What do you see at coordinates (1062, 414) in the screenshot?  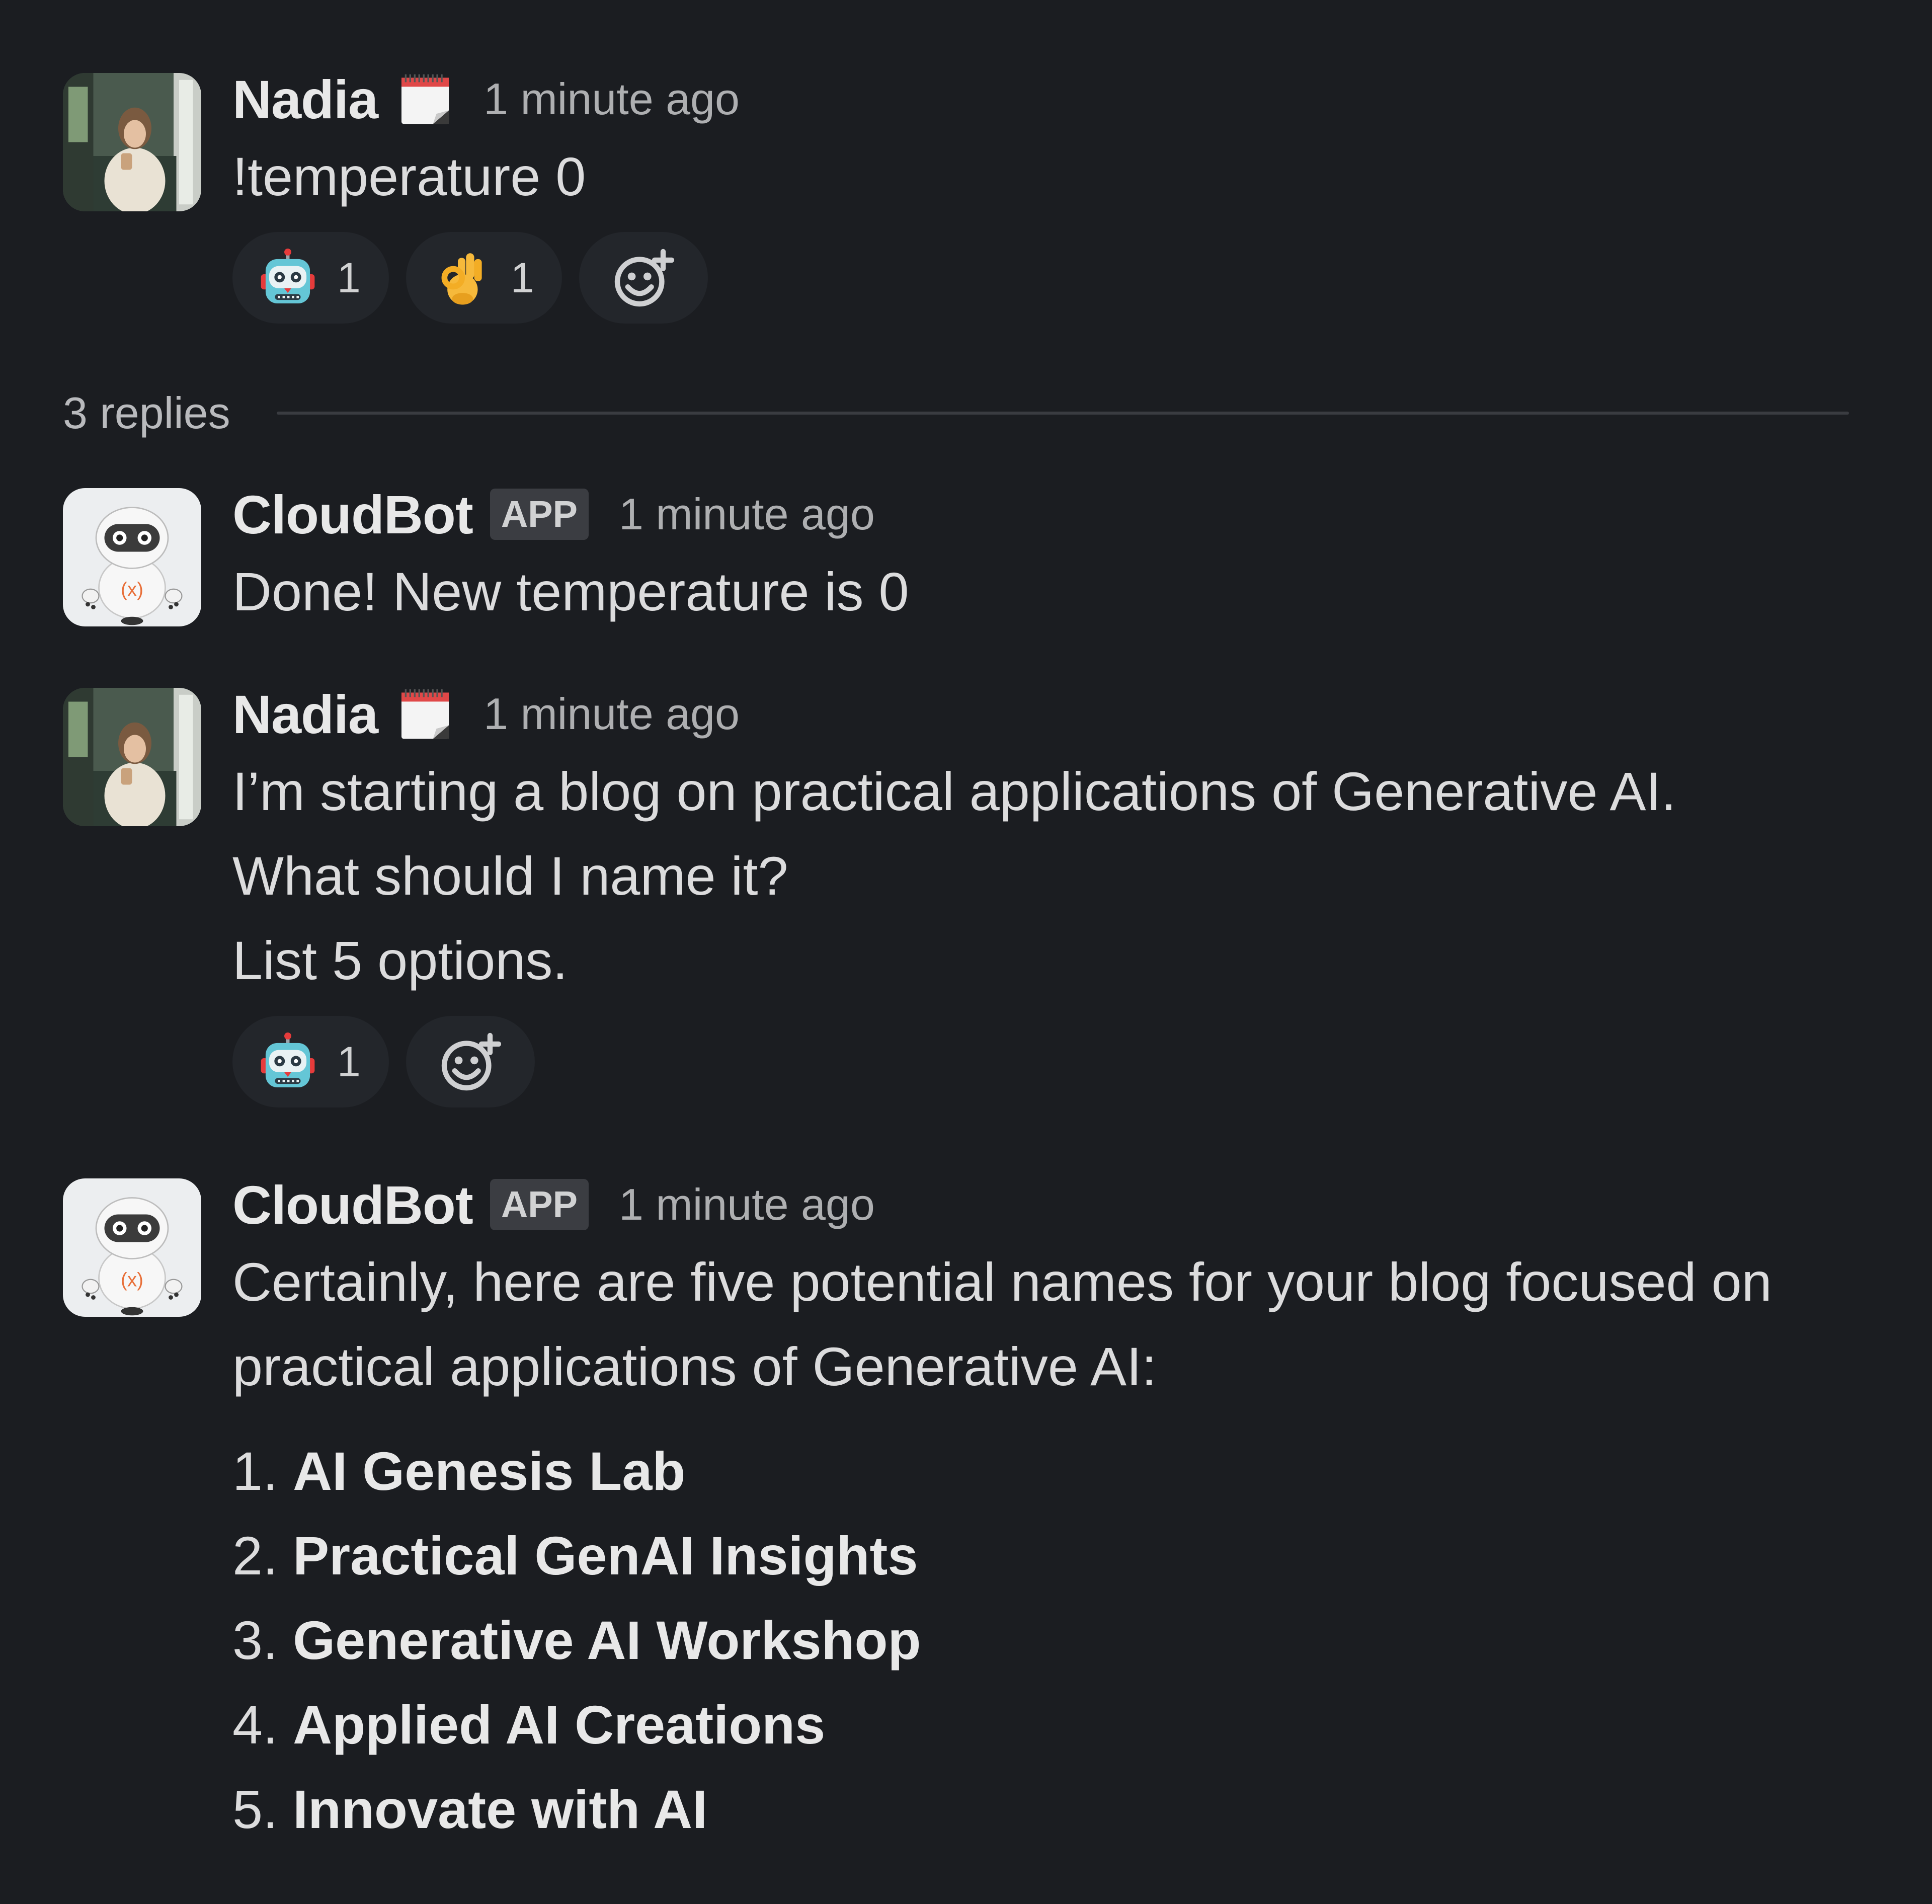 I see `replies-divider-line` at bounding box center [1062, 414].